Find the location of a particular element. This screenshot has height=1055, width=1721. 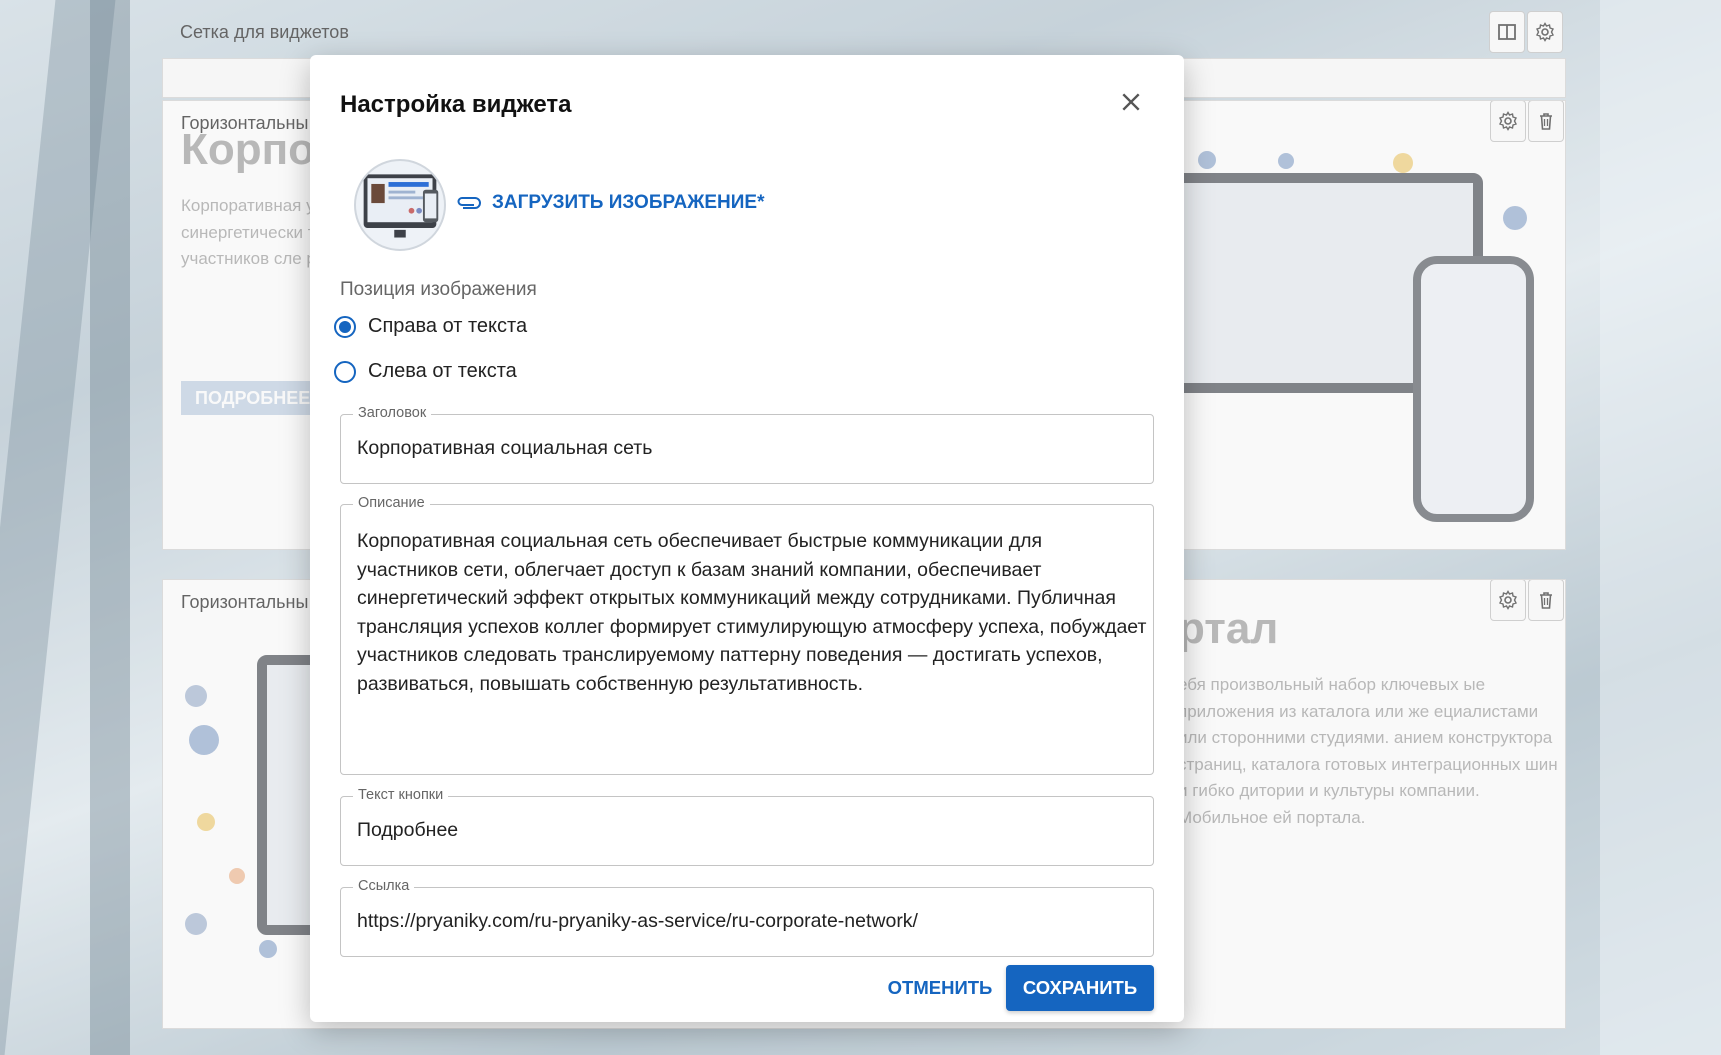

preview-thumbnail-icon is located at coordinates (401, 206).